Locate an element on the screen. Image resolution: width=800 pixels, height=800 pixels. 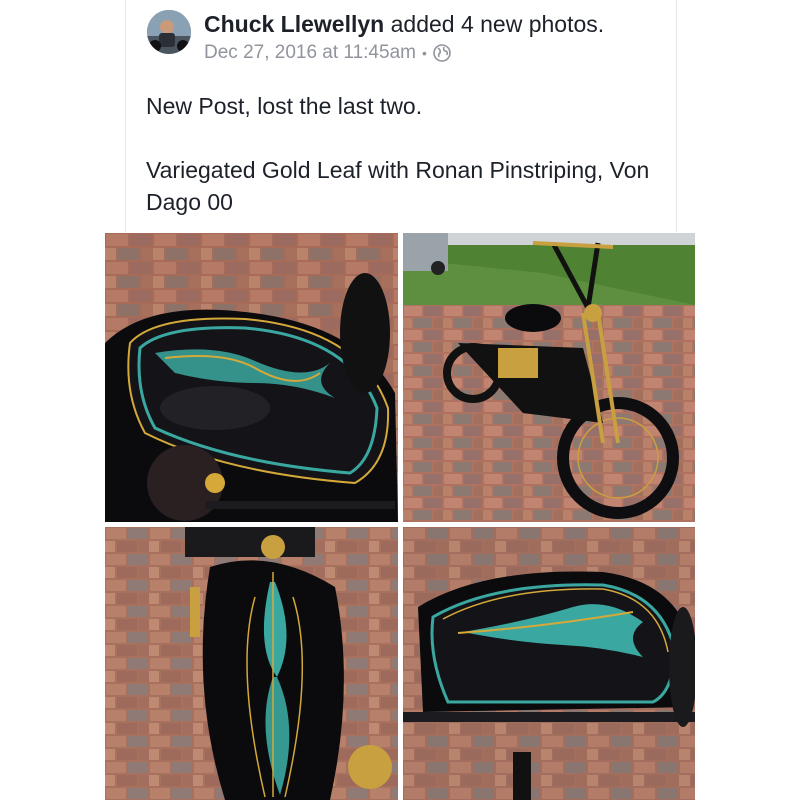
avatar is located at coordinates (169, 32).